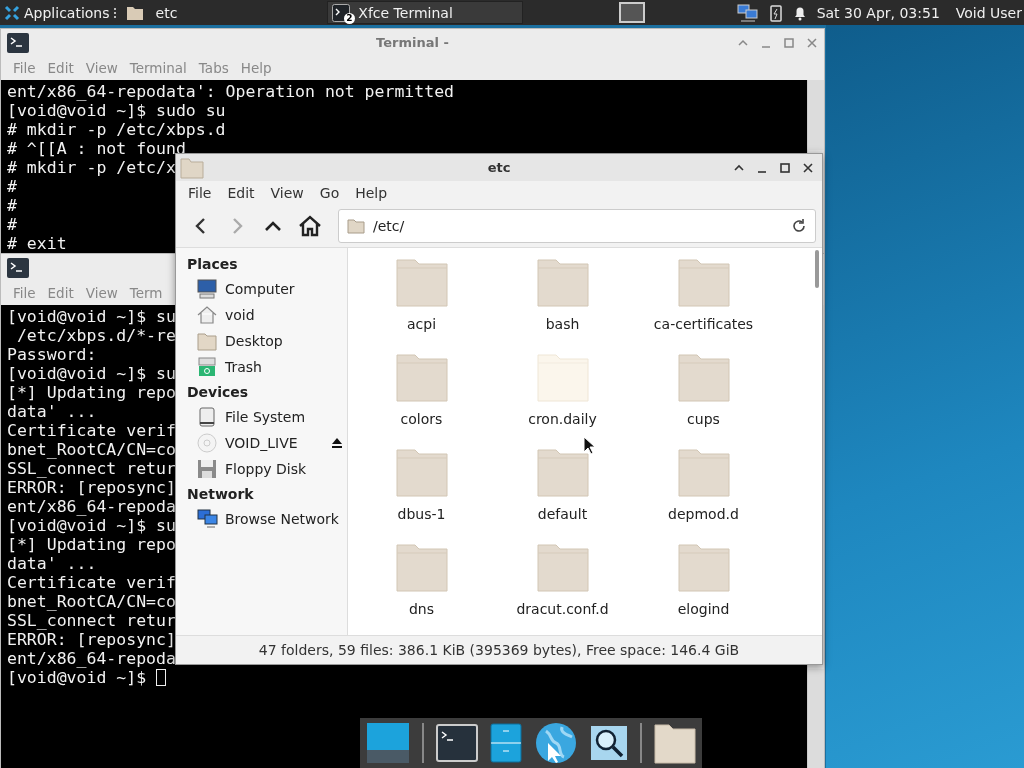 Image resolution: width=1024 pixels, height=768 pixels. What do you see at coordinates (421, 419) in the screenshot?
I see `folder-name: colors` at bounding box center [421, 419].